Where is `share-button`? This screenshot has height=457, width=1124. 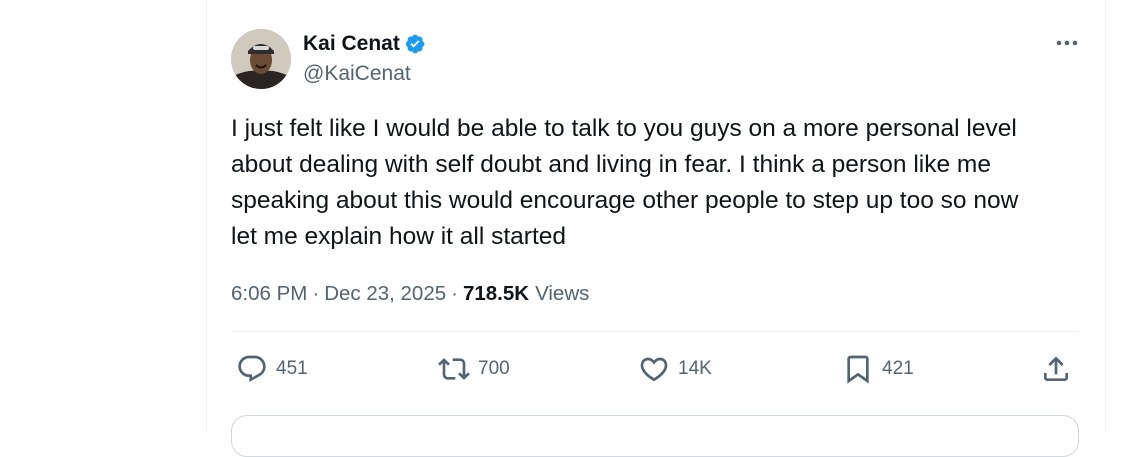
share-button is located at coordinates (1056, 369).